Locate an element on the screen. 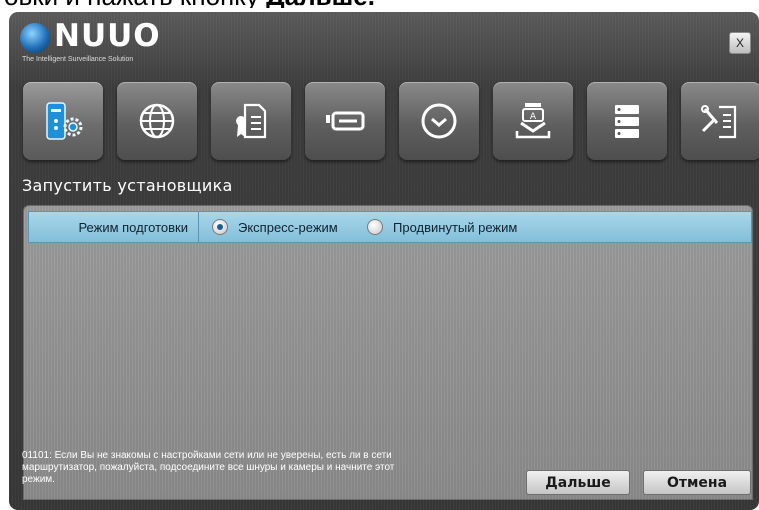  logo-tagline: The Intelligent Surveillance Solution is located at coordinates (78, 59).